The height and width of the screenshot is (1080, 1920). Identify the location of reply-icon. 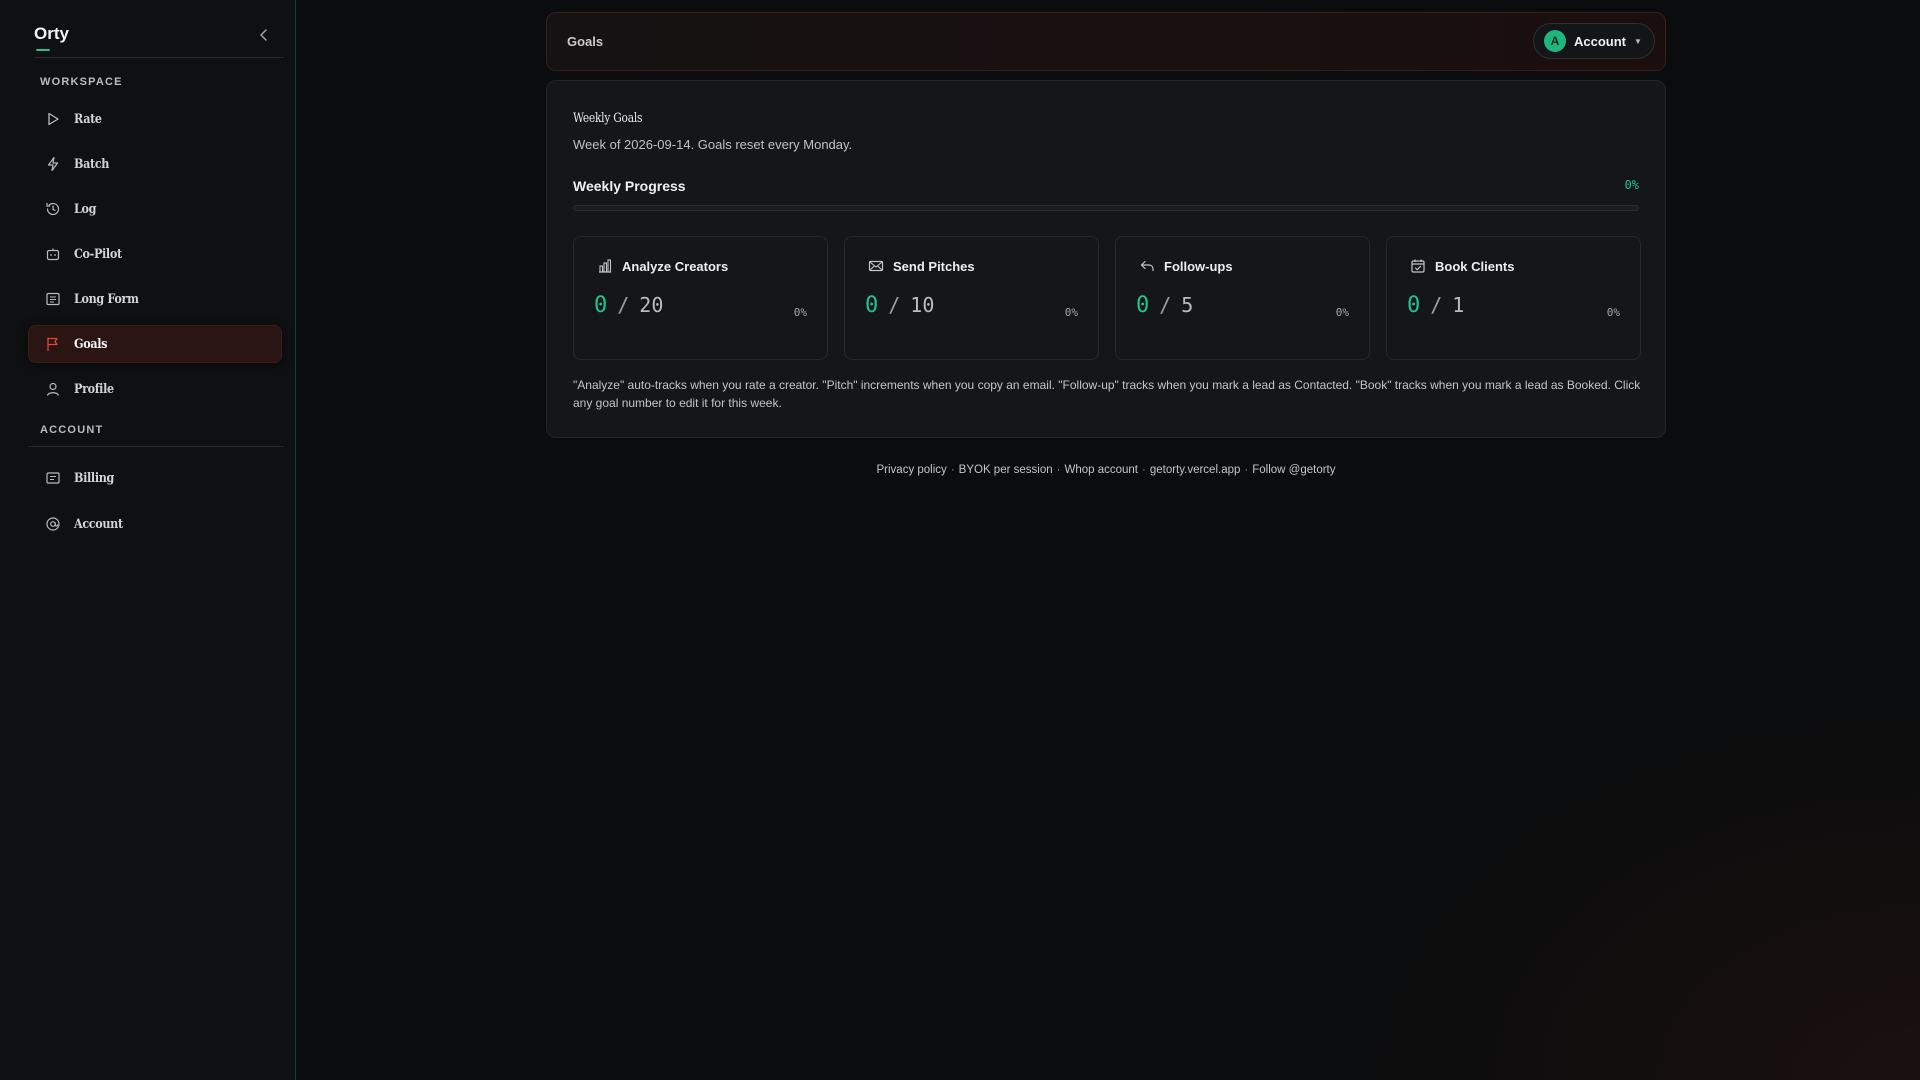
(1147, 266).